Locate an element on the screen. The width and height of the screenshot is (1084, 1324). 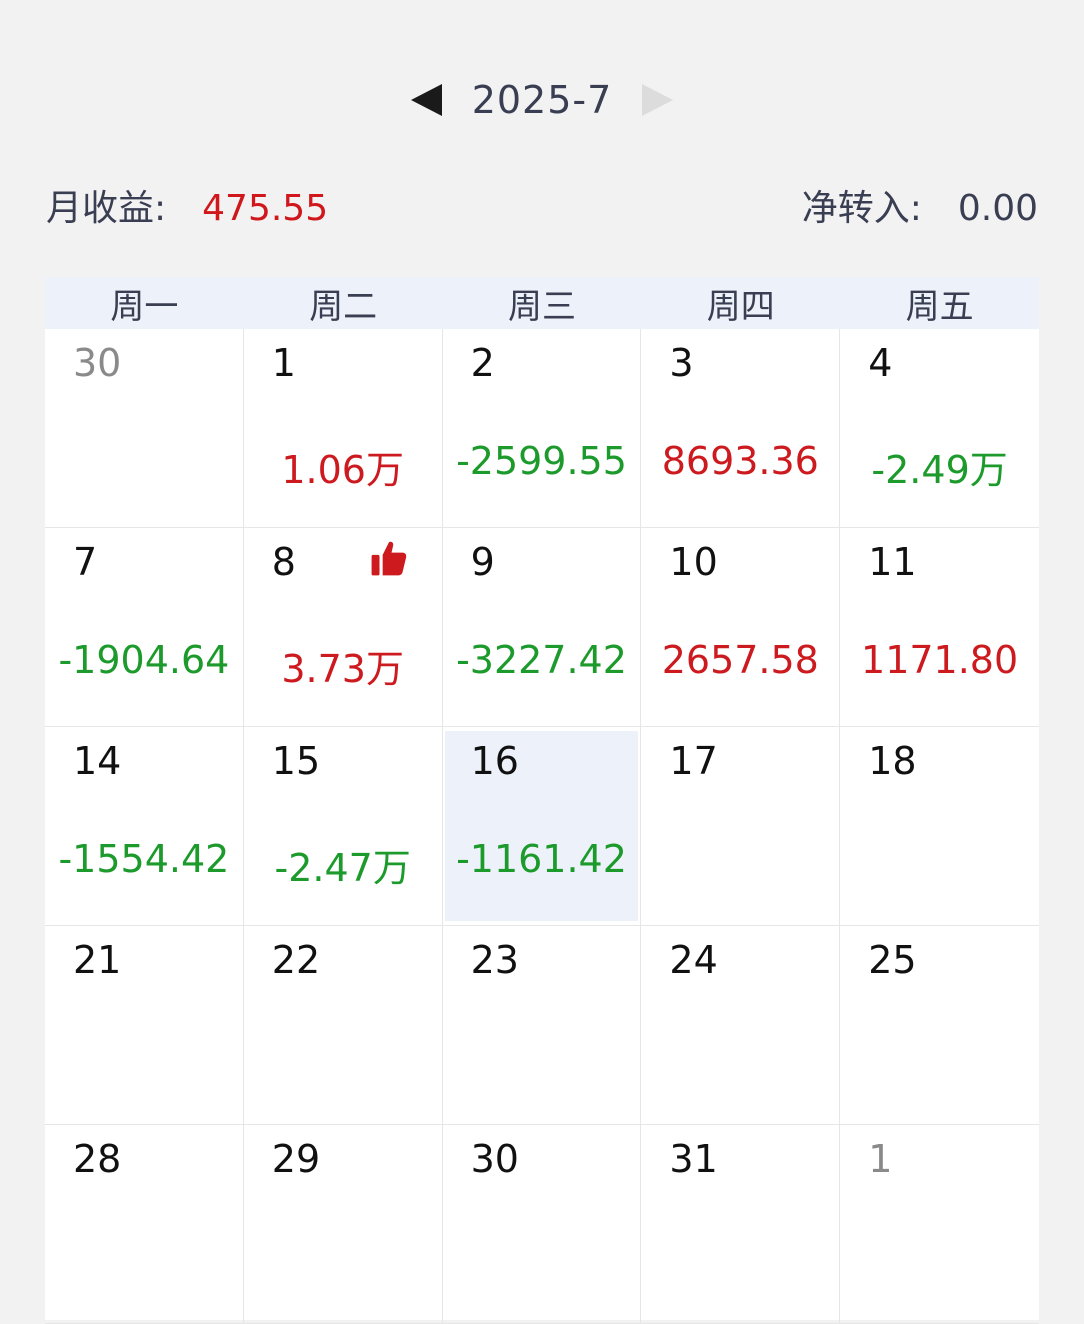
day-number: 24 is located at coordinates (693, 960).